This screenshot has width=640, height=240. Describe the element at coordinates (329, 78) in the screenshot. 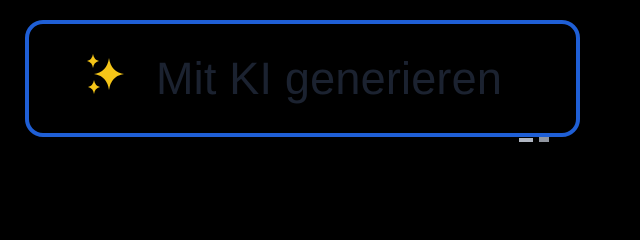

I see `generate-button-label: Mit KI generieren` at that location.